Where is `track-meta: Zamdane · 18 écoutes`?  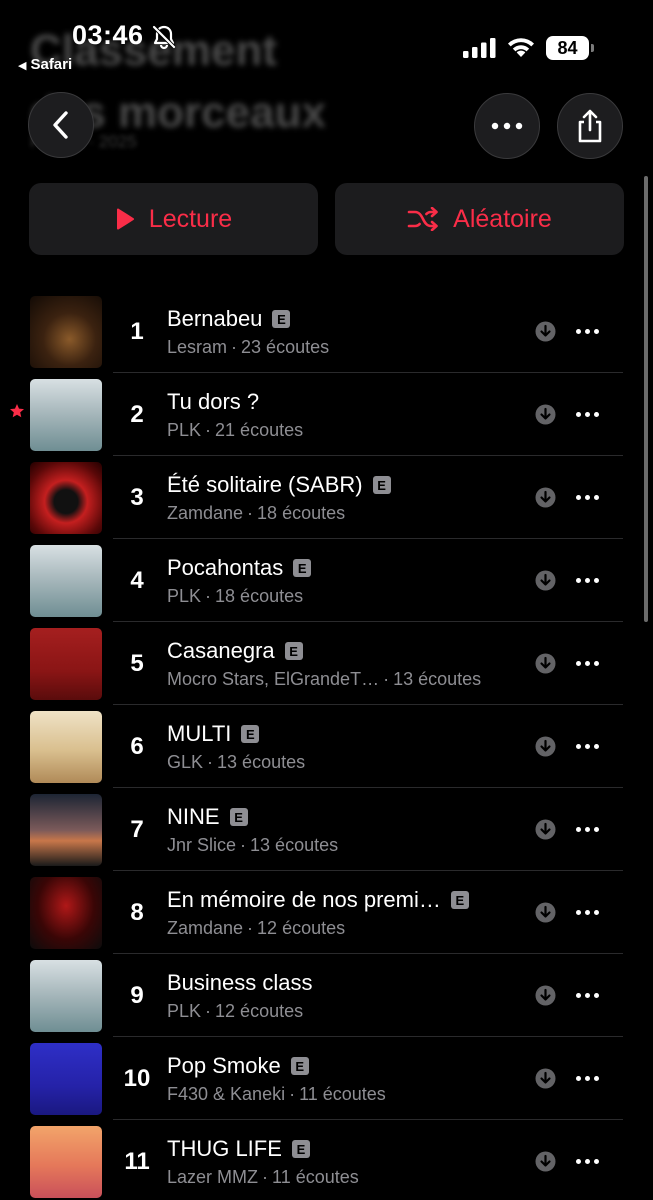 track-meta: Zamdane · 18 écoutes is located at coordinates (256, 513).